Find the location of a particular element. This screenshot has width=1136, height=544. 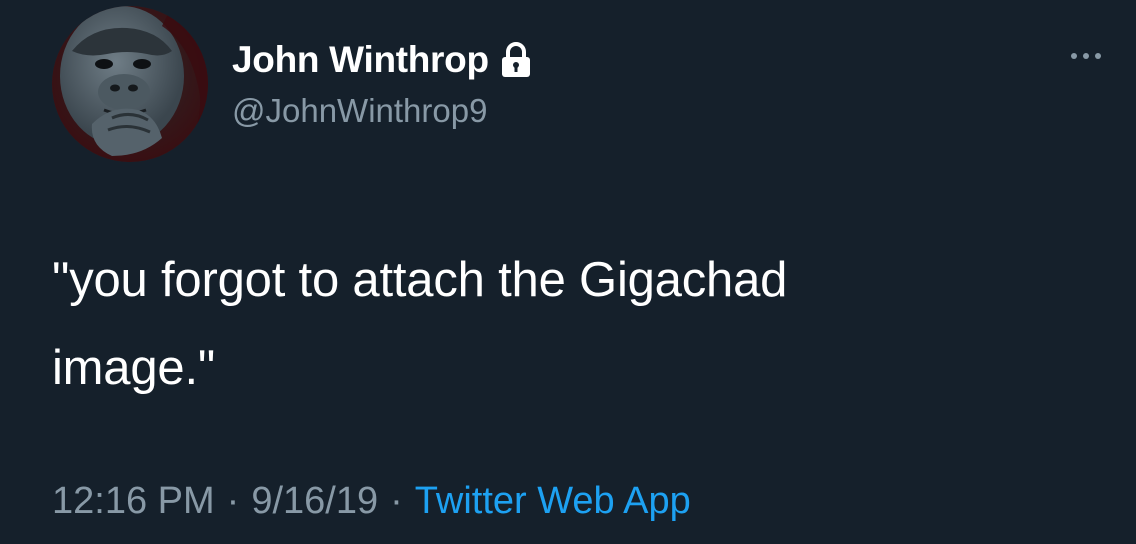

tweet-text-line: "you forgot to attach the Gigachad is located at coordinates (420, 280).